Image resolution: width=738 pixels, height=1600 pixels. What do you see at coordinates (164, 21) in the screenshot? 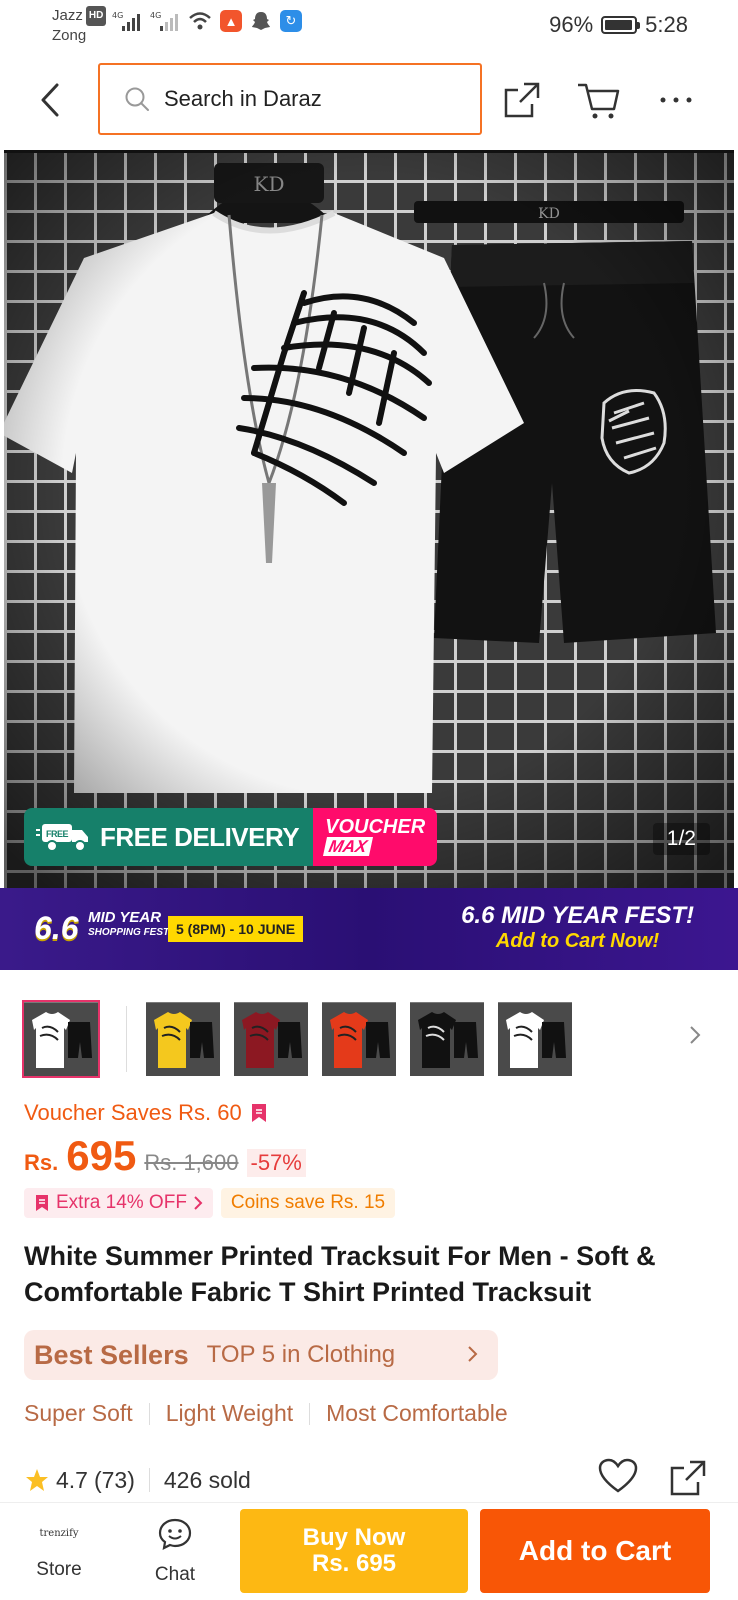
I see `signal-4g-weak-icon: 4G` at bounding box center [164, 21].